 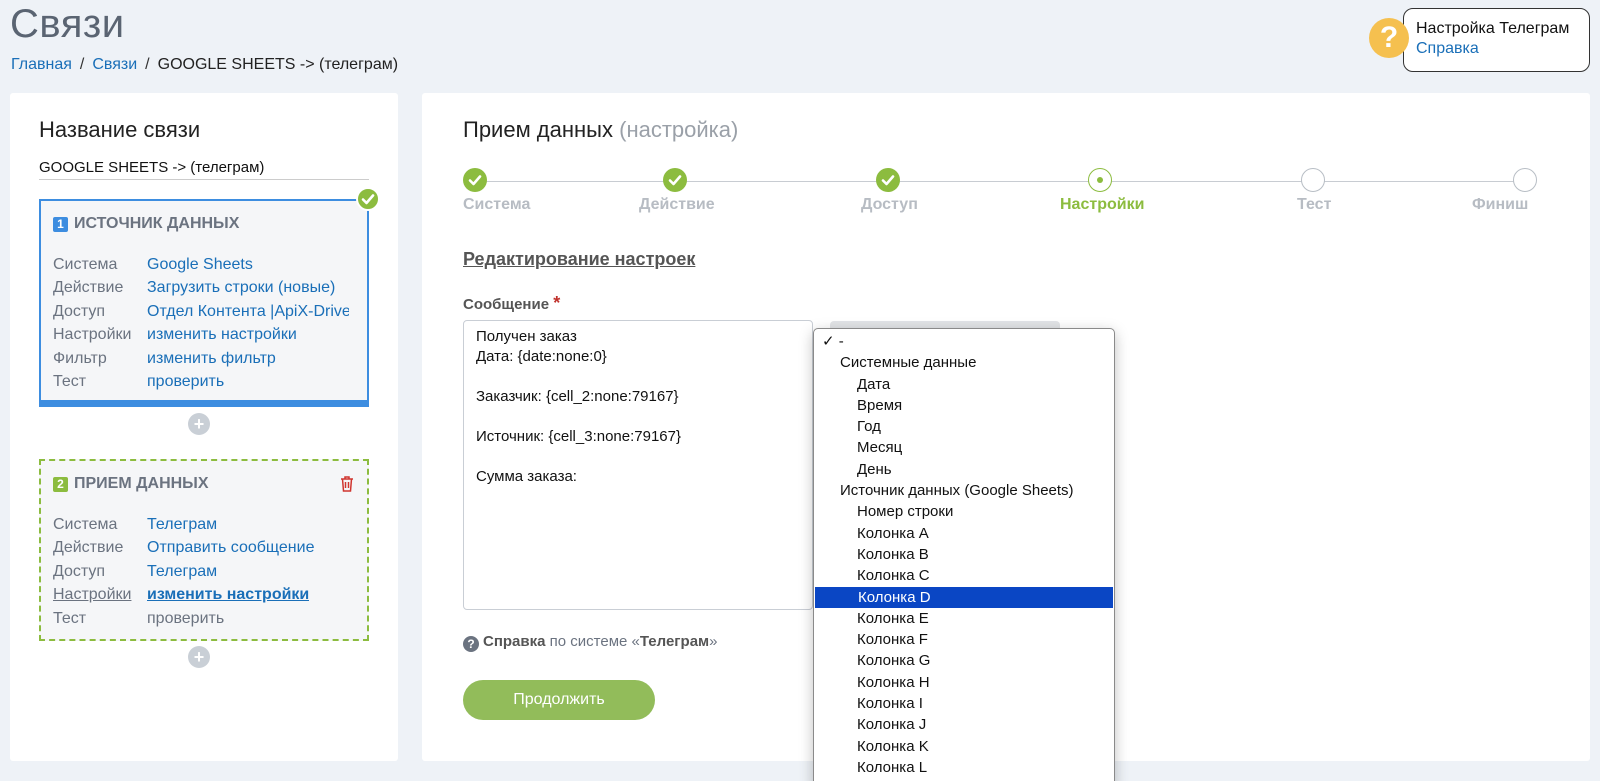 I want to click on hint-system: Телеграм, so click(x=674, y=641).